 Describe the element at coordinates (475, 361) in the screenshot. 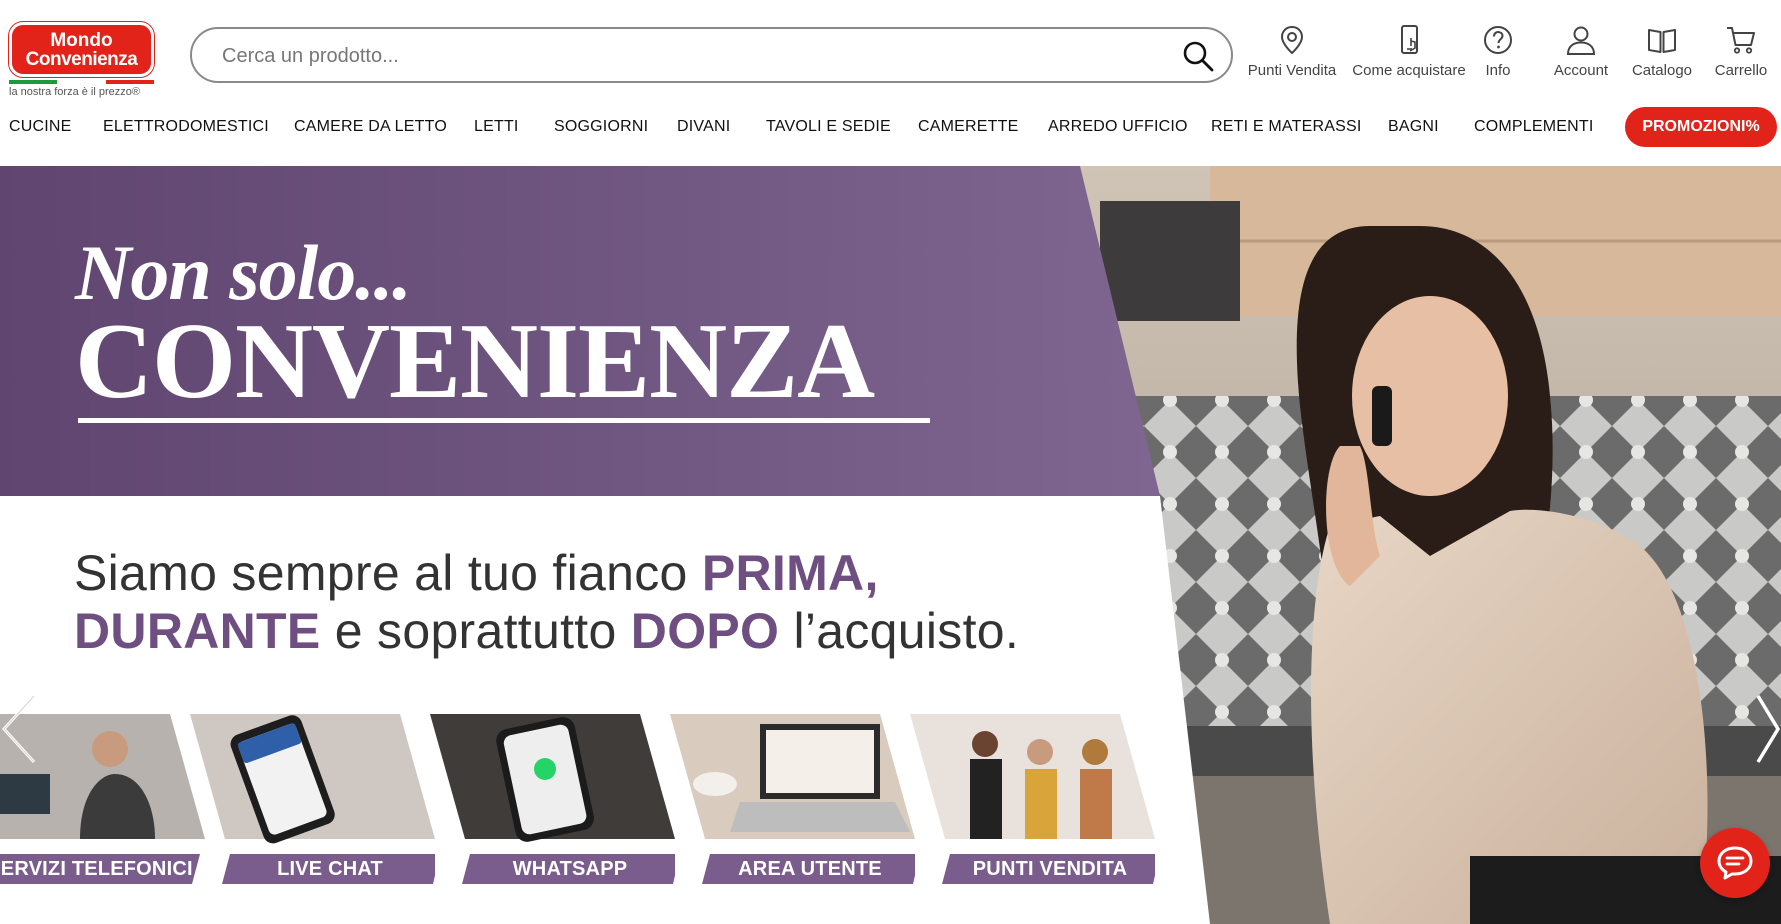

I see `hero-title-line2: CONVENIENZA` at that location.